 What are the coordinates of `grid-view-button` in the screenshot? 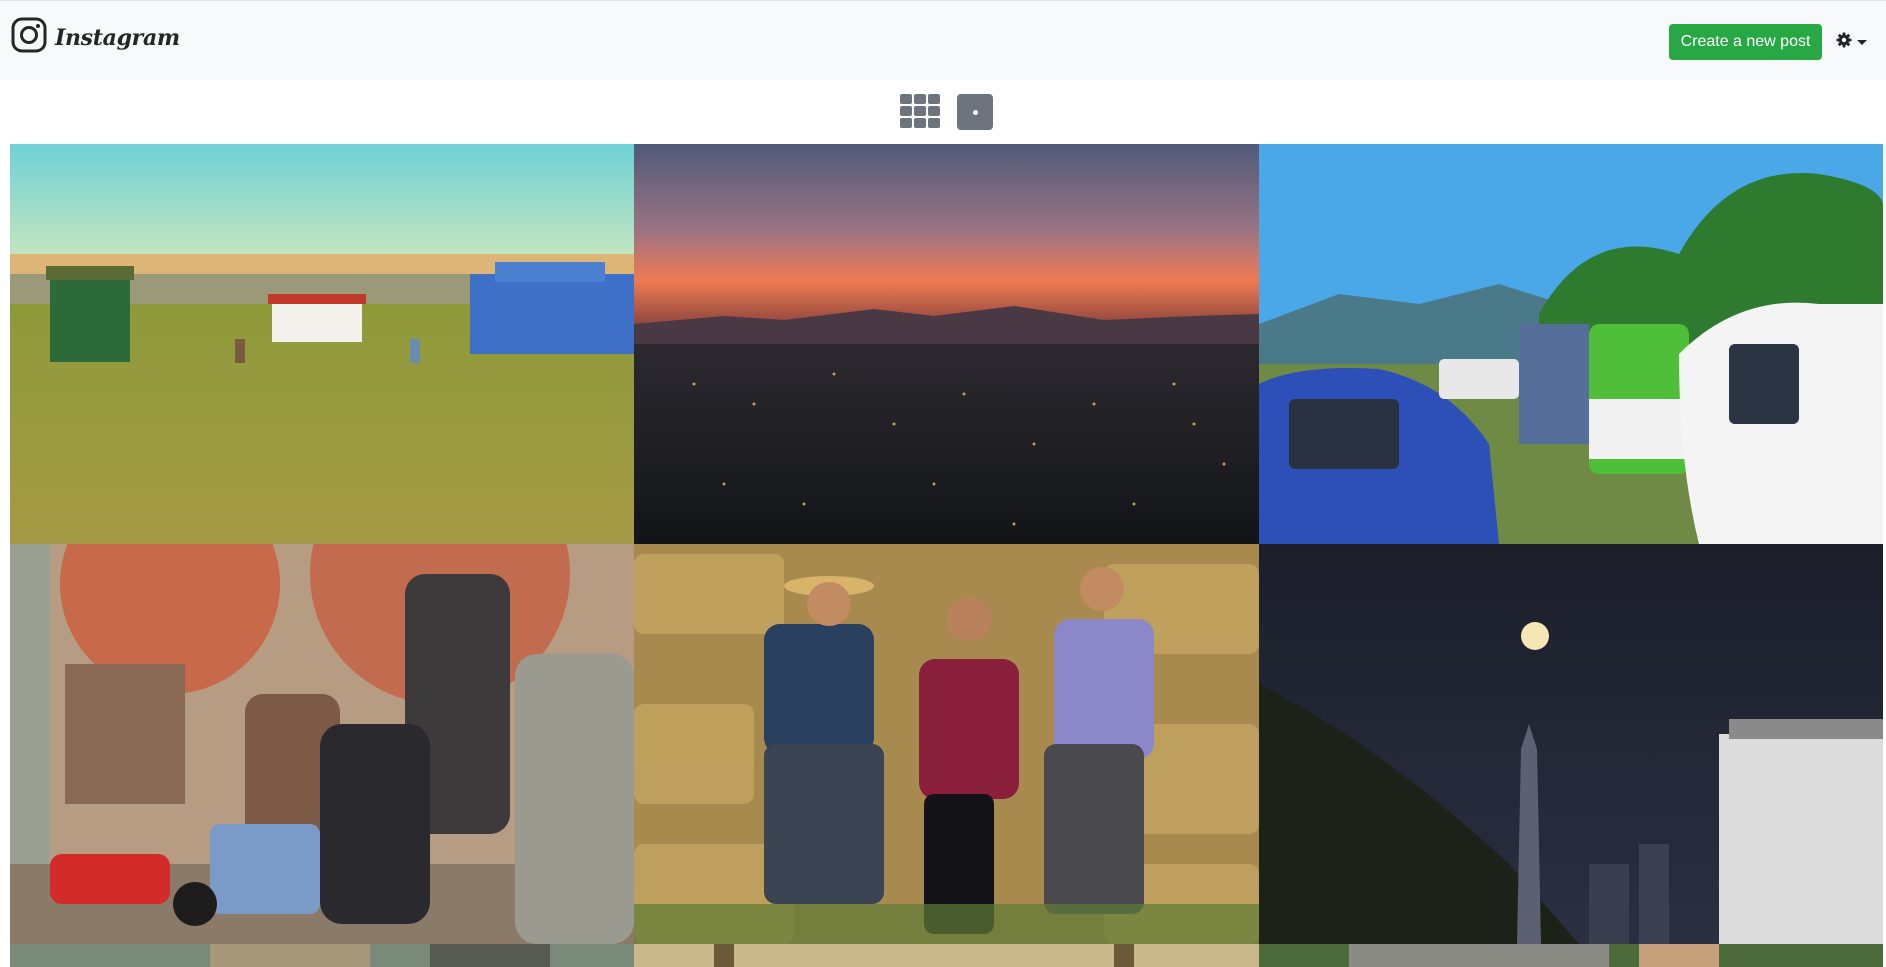 It's located at (921, 112).